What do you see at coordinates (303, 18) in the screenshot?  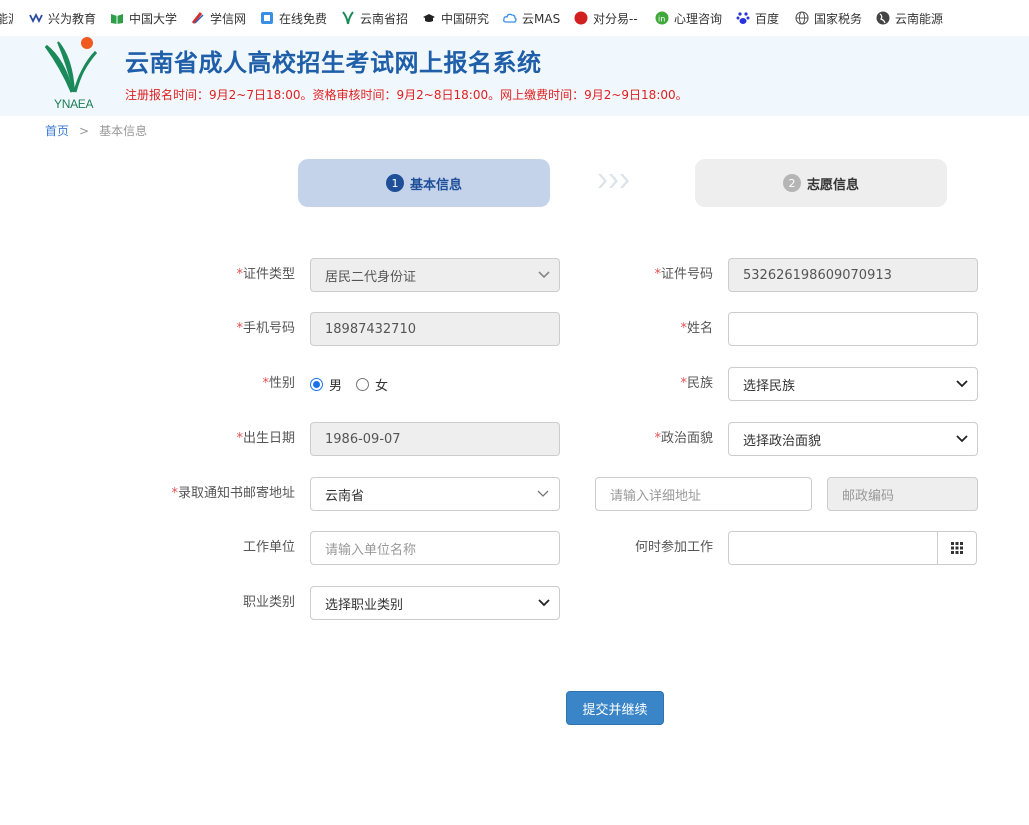 I see `bookmark-label: 在线免费` at bounding box center [303, 18].